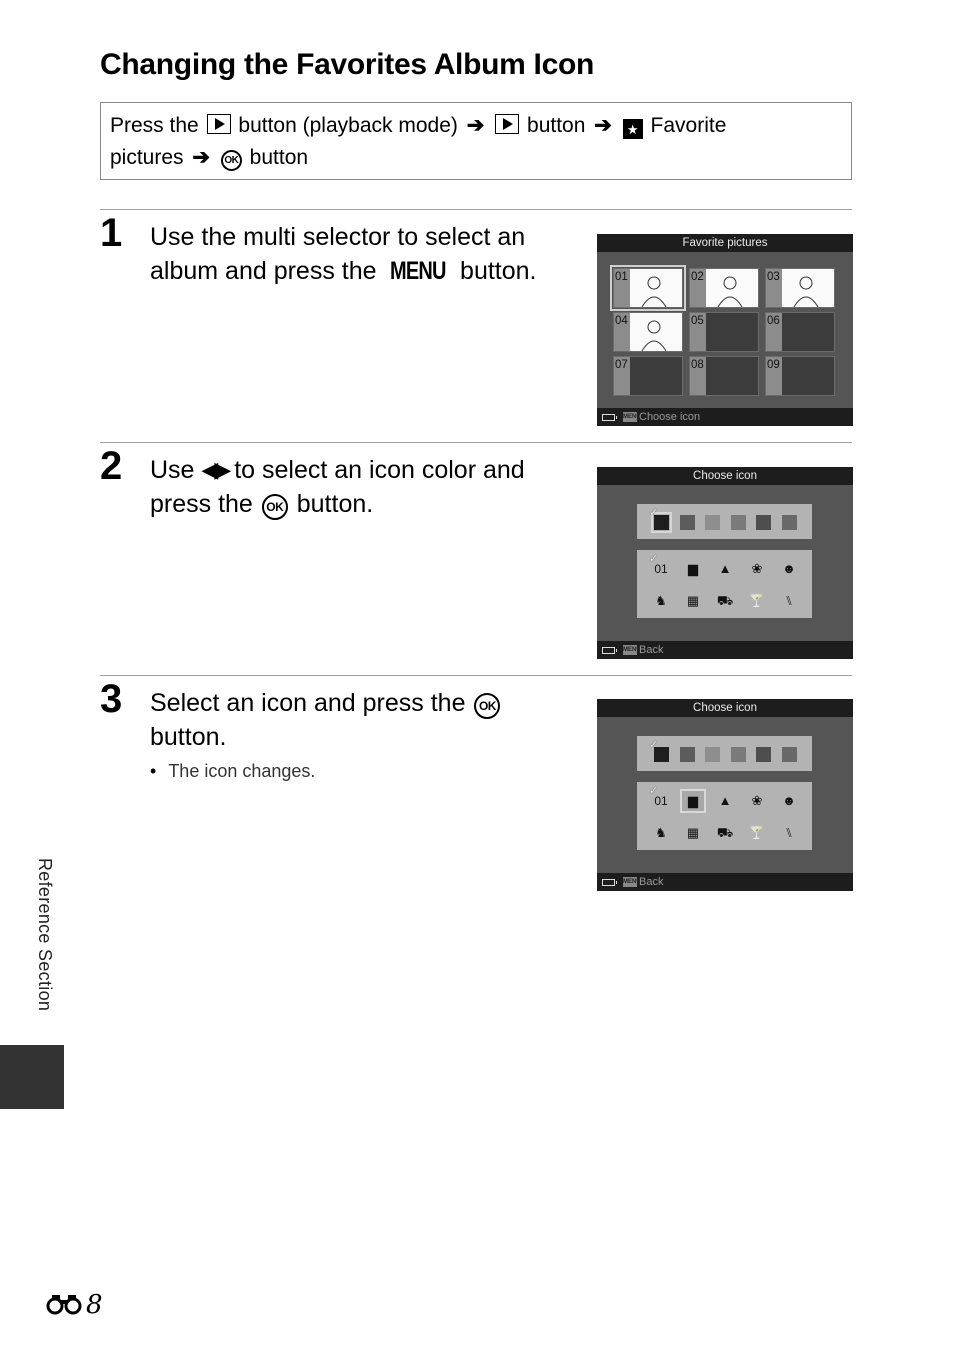  Describe the element at coordinates (32, 1077) in the screenshot. I see `section-tab-marker` at that location.